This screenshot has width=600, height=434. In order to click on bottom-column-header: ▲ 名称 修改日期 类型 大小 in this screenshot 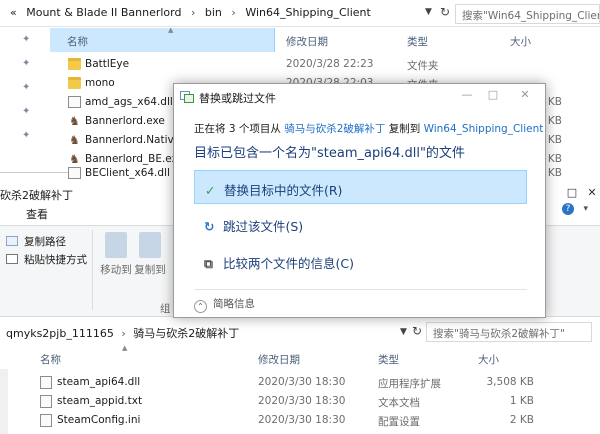, I will do `click(300, 356)`.